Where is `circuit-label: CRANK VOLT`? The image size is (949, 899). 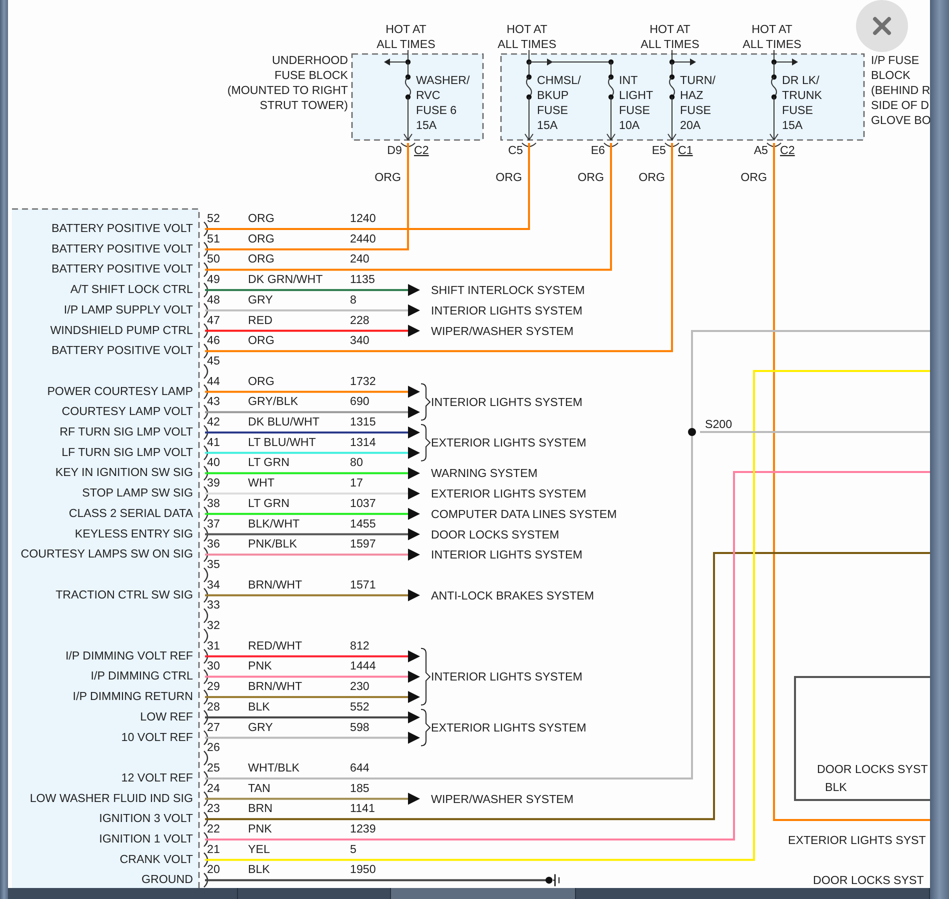 circuit-label: CRANK VOLT is located at coordinates (156, 859).